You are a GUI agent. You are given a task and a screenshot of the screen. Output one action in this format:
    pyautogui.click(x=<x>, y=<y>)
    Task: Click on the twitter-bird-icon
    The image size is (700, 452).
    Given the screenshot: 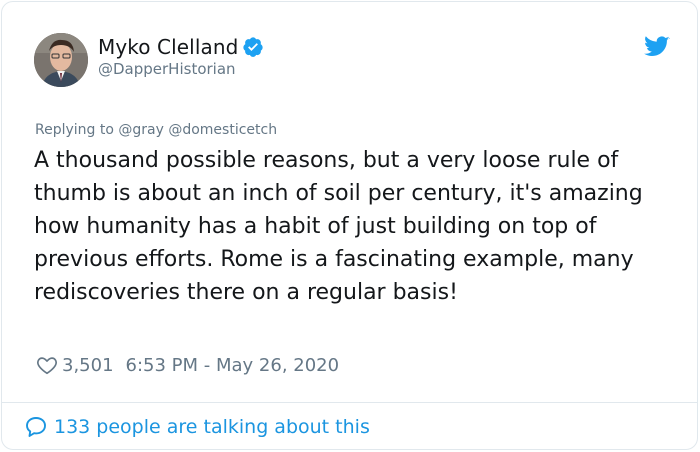 What is the action you would take?
    pyautogui.click(x=657, y=47)
    